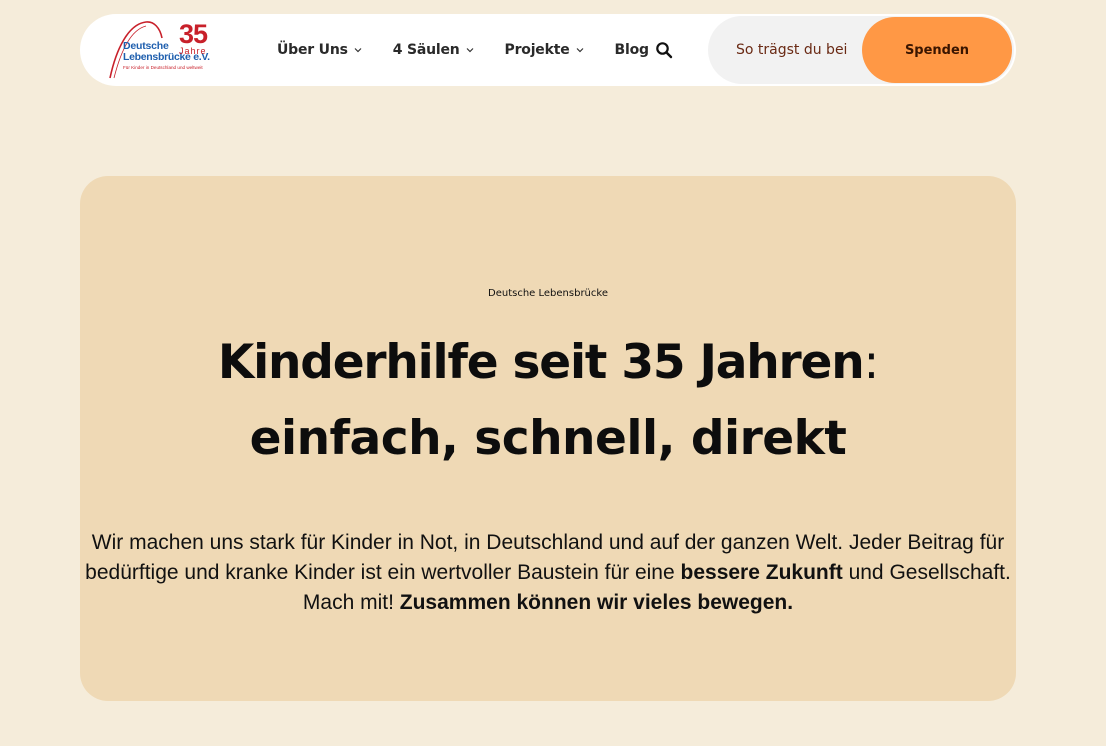  I want to click on how-to-help-link: So trägst du bei, so click(791, 50).